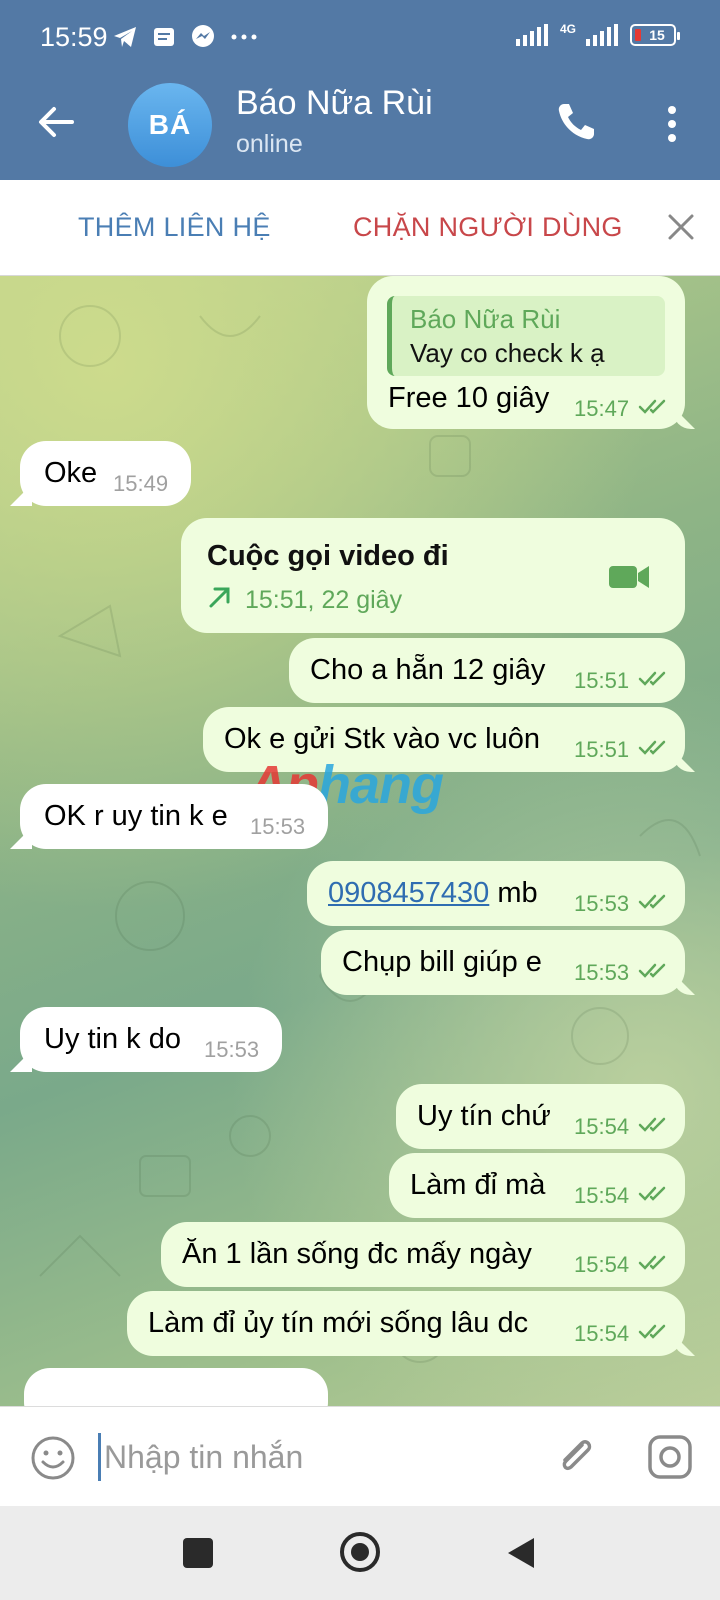  I want to click on message-bubble-outgoing: 0908457430 mb 15:53, so click(496, 893).